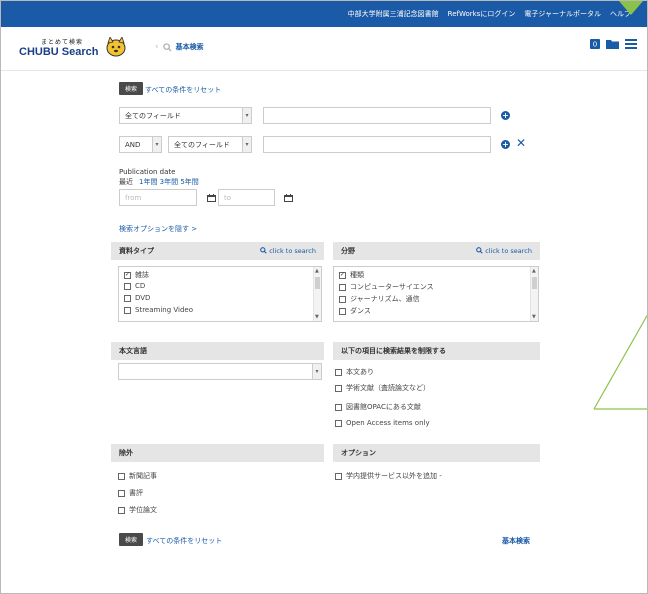  I want to click on subject-search-link: click to search, so click(504, 251).